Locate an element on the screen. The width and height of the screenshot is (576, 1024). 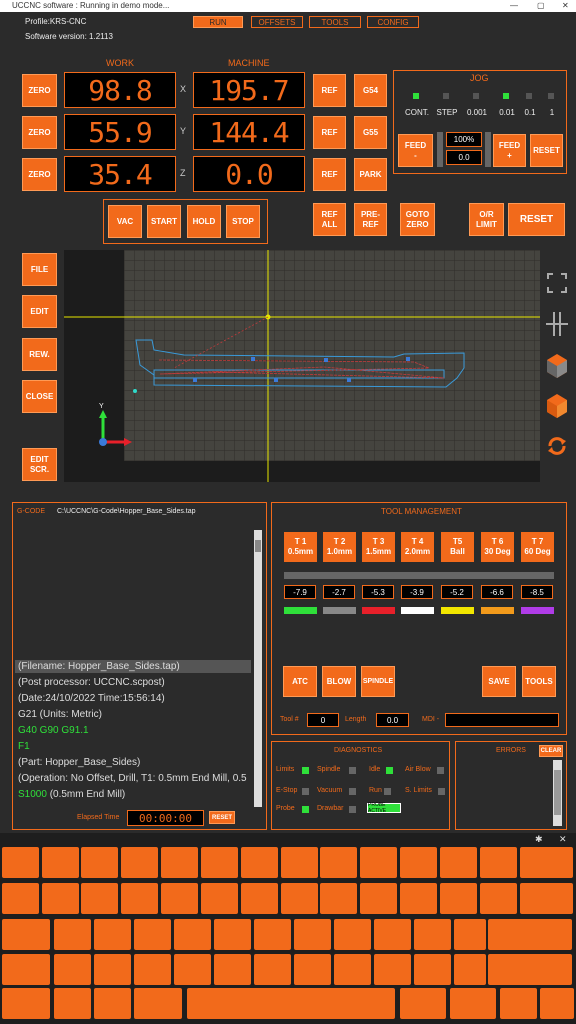
key-space is located at coordinates (291, 1003).